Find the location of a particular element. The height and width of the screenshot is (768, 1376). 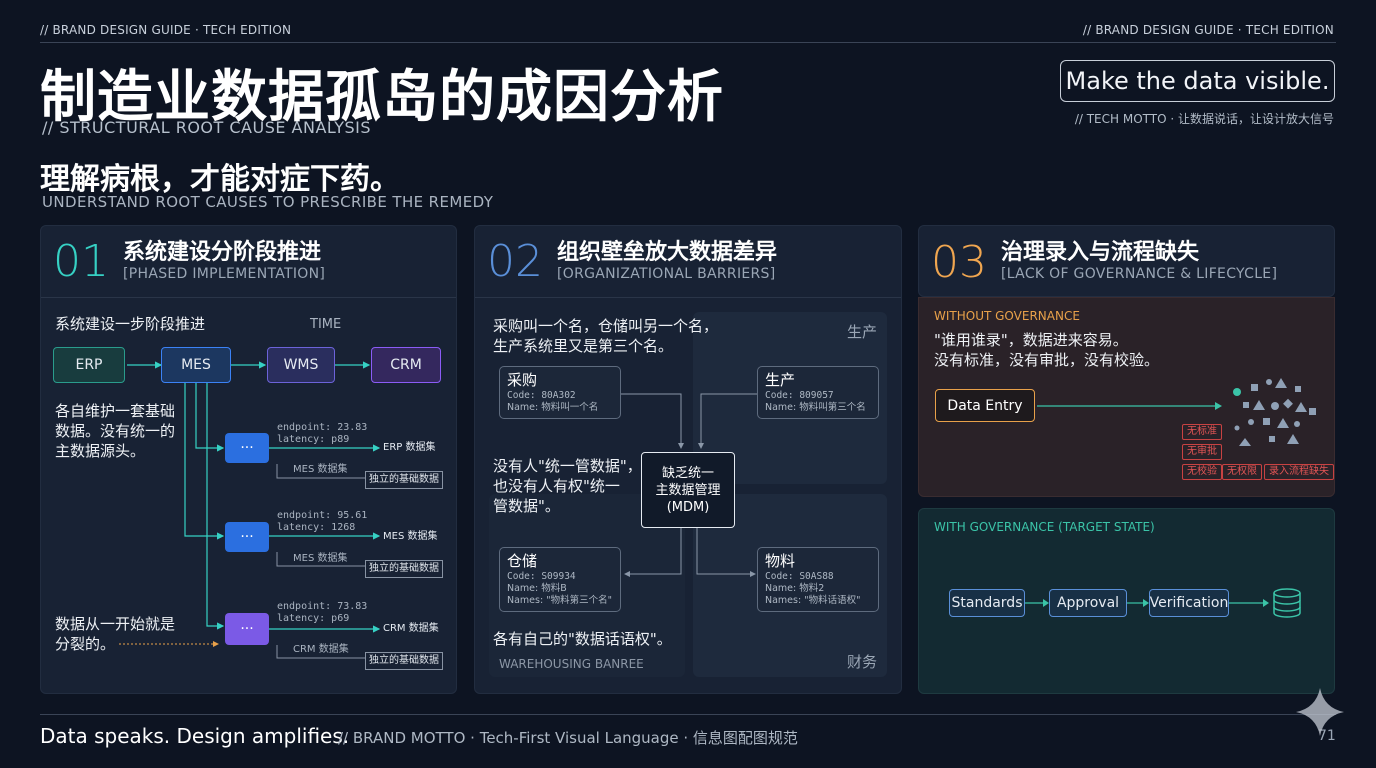

footer-main: Data speaks. Design amplifies. is located at coordinates (195, 736).